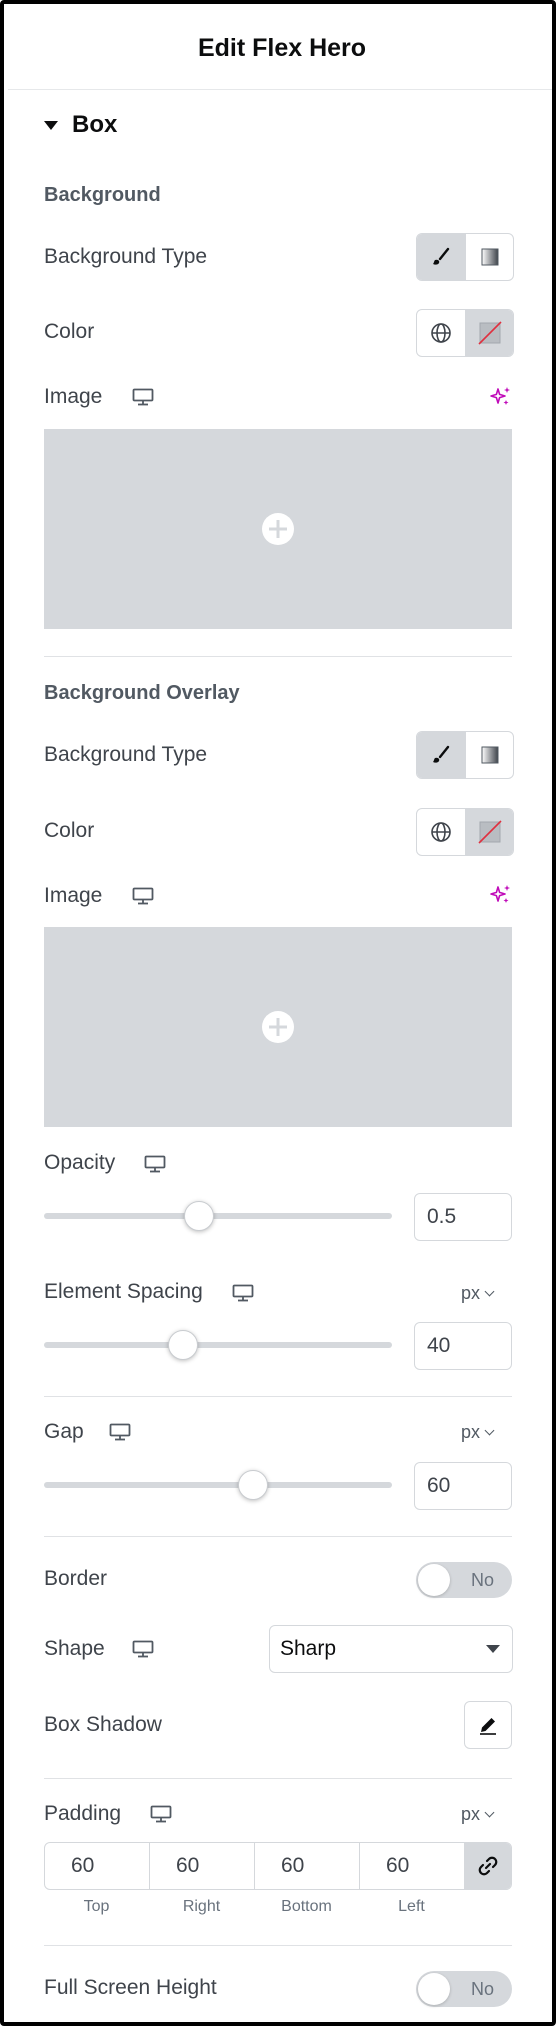  I want to click on padding-top-input: 60, so click(97, 1866).